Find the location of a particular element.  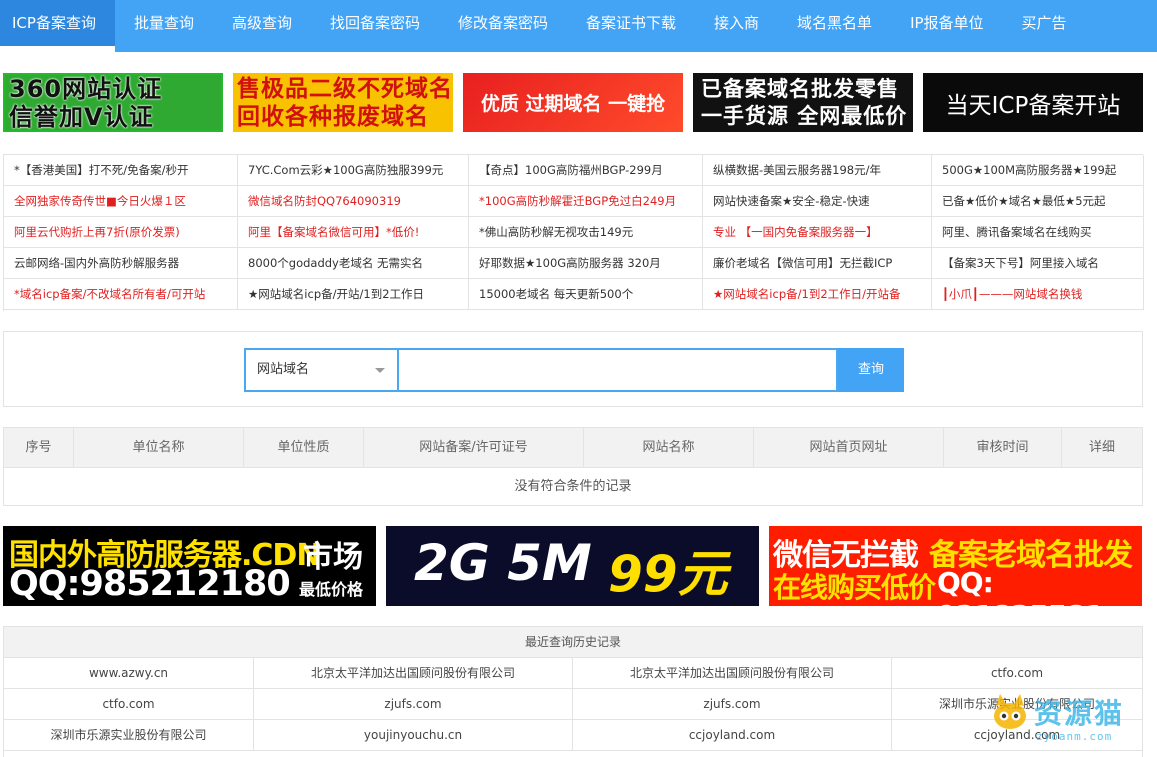

nav-item-buy-ads: 买广告 is located at coordinates (1044, 26).